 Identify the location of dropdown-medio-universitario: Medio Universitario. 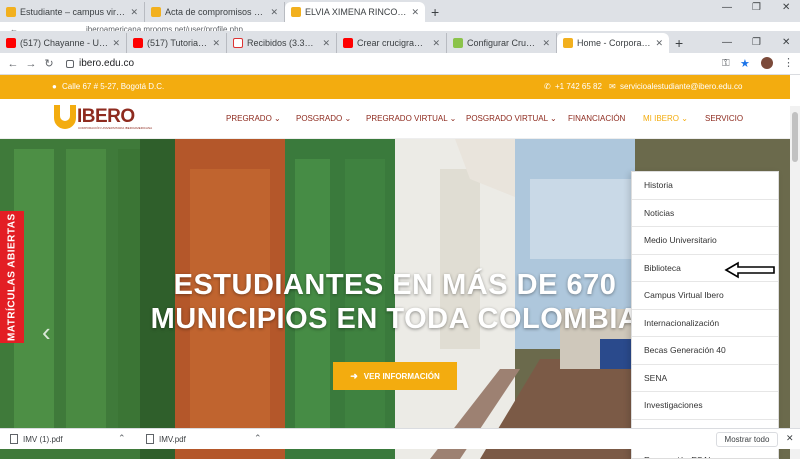
(705, 241).